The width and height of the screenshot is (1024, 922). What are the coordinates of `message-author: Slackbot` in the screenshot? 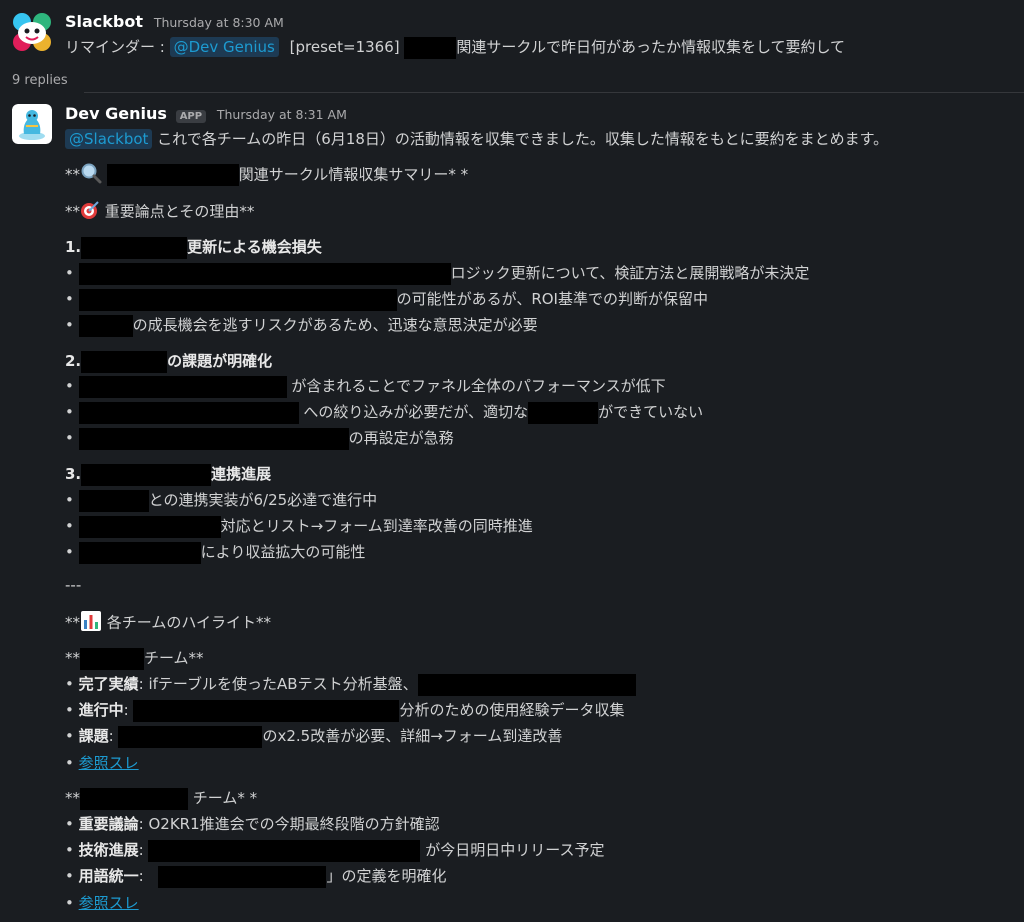 It's located at (104, 21).